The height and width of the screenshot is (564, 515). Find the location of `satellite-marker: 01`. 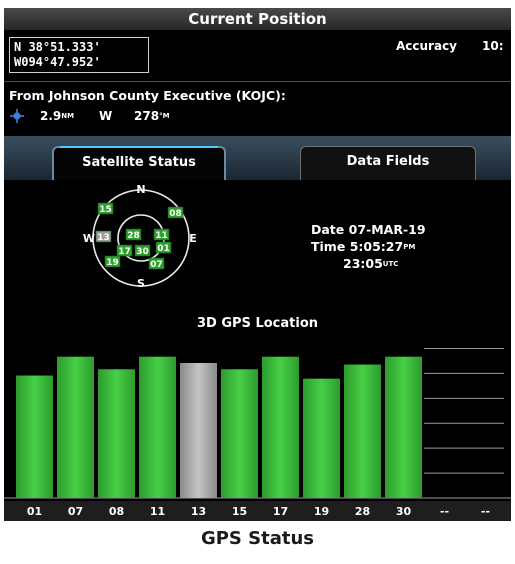

satellite-marker: 01 is located at coordinates (163, 247).